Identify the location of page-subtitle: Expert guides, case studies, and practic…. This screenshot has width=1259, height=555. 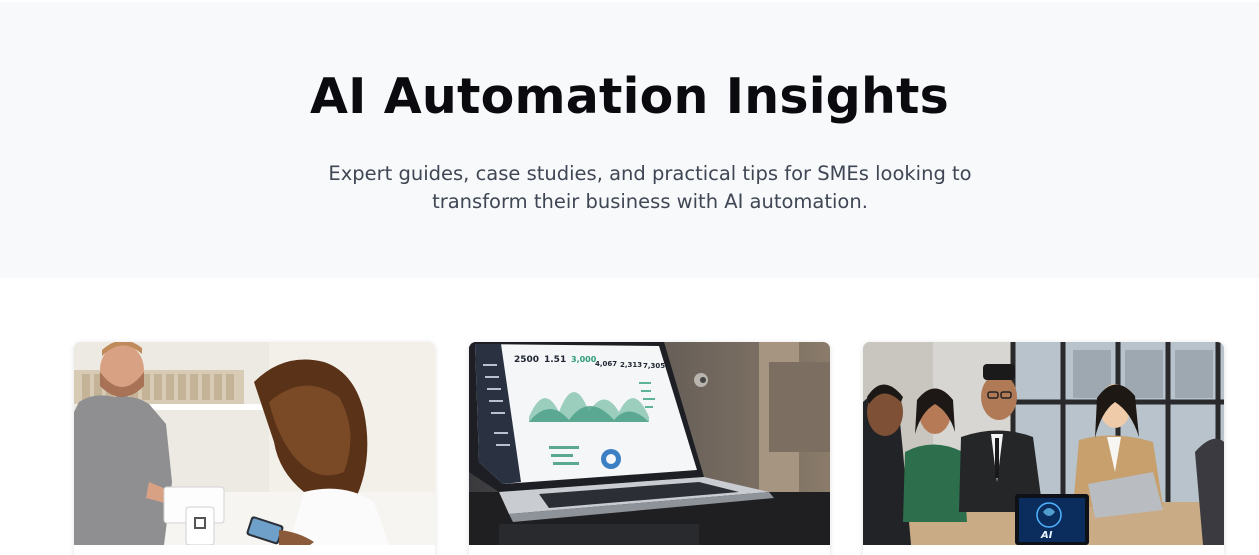
(650, 187).